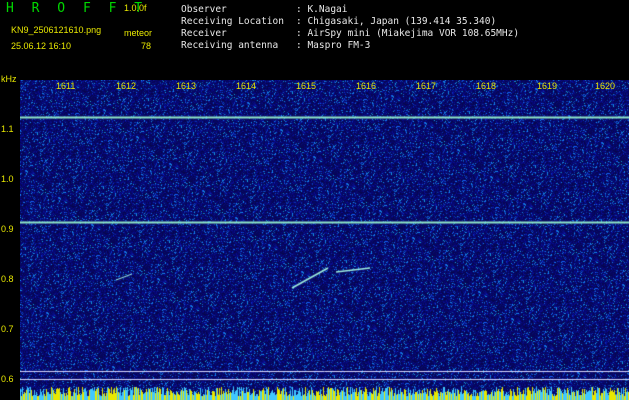  Describe the element at coordinates (7, 279) in the screenshot. I see `y-tick-label: 0.8` at that location.